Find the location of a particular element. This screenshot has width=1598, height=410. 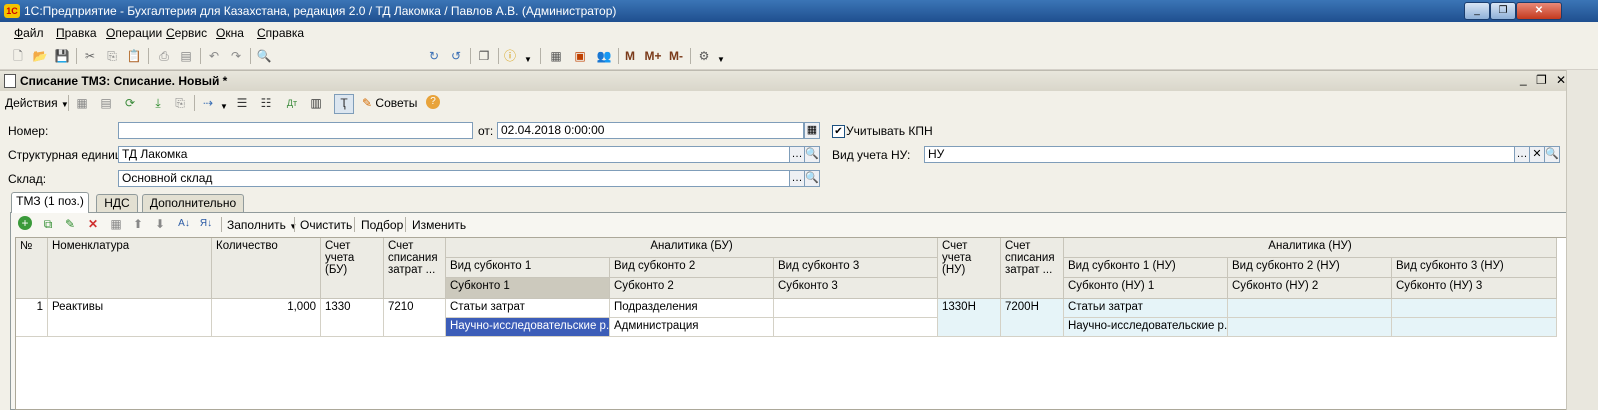

tab-additional: Дополнительно is located at coordinates (193, 203).